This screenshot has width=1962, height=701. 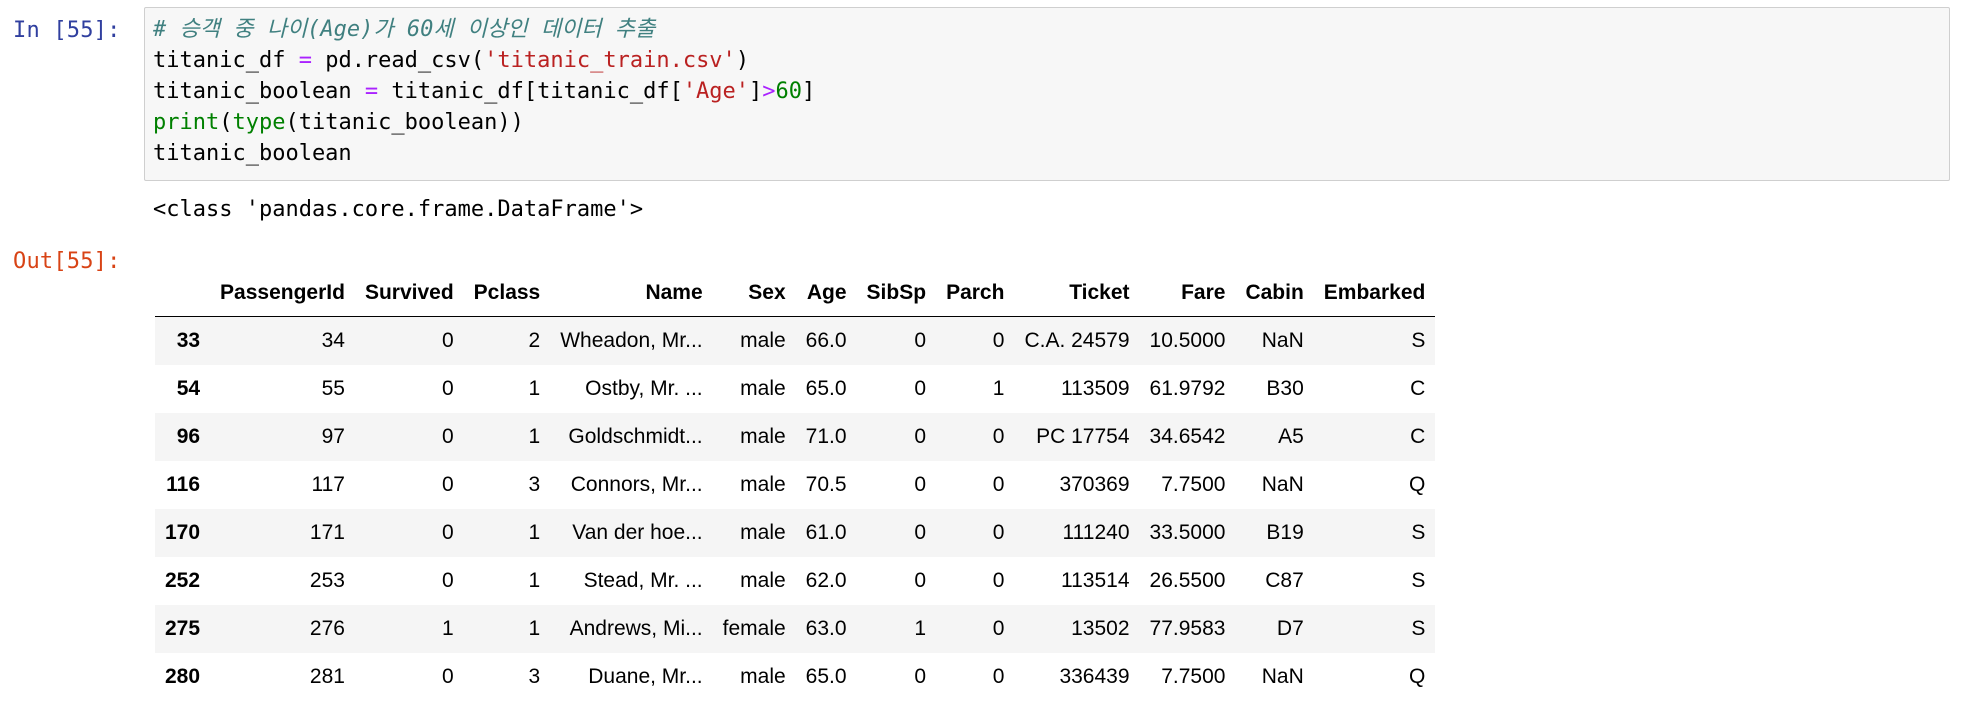 I want to click on table-cell: 26.5500, so click(x=1188, y=581).